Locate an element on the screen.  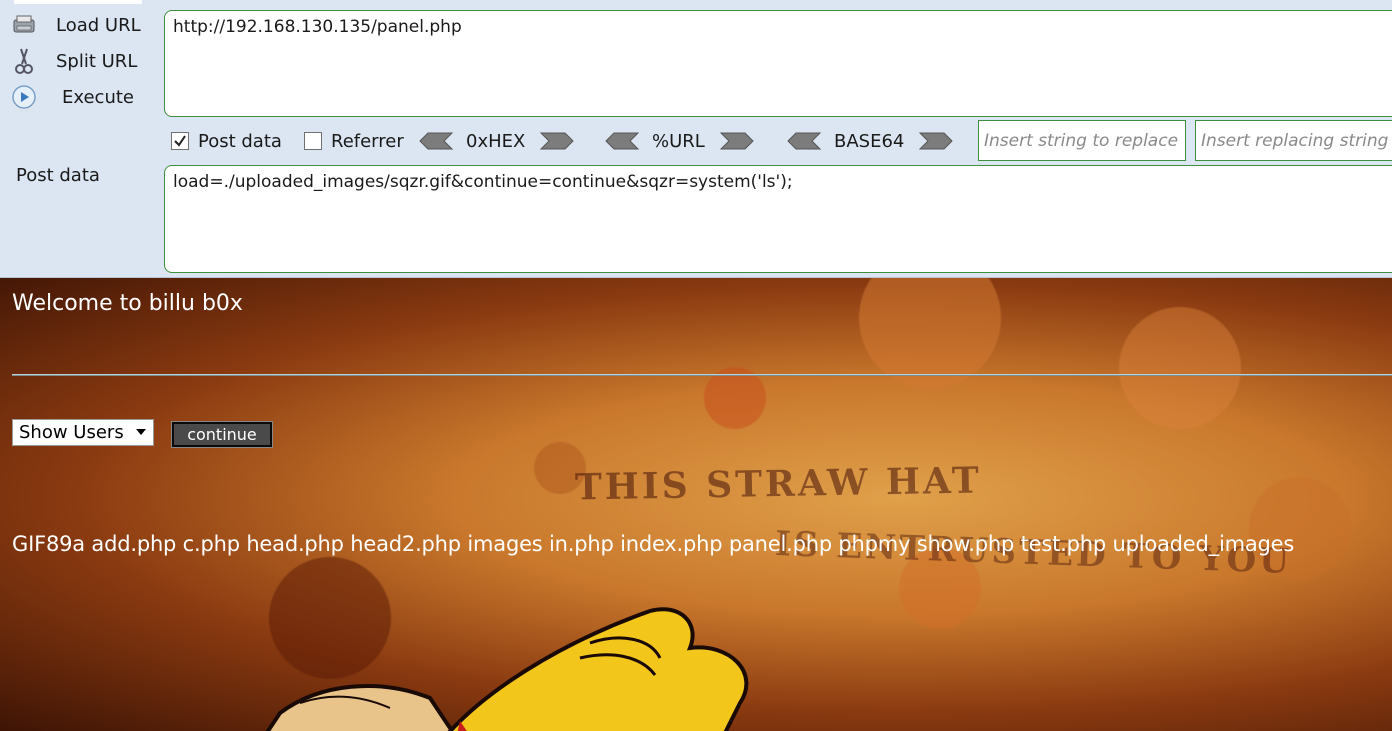
replacing-string-input is located at coordinates (1293, 140).